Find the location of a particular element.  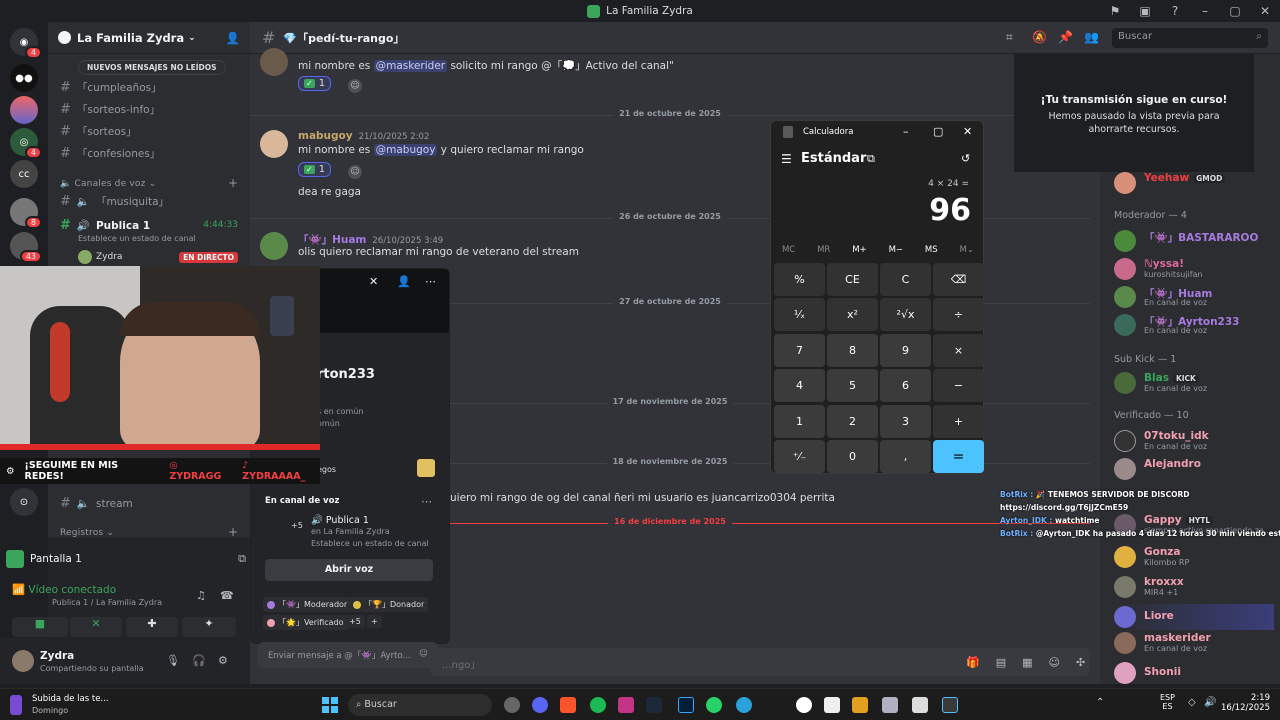

new-messages-pill: NUEVOS MENSAJES NO LEÍDOS is located at coordinates (152, 67).